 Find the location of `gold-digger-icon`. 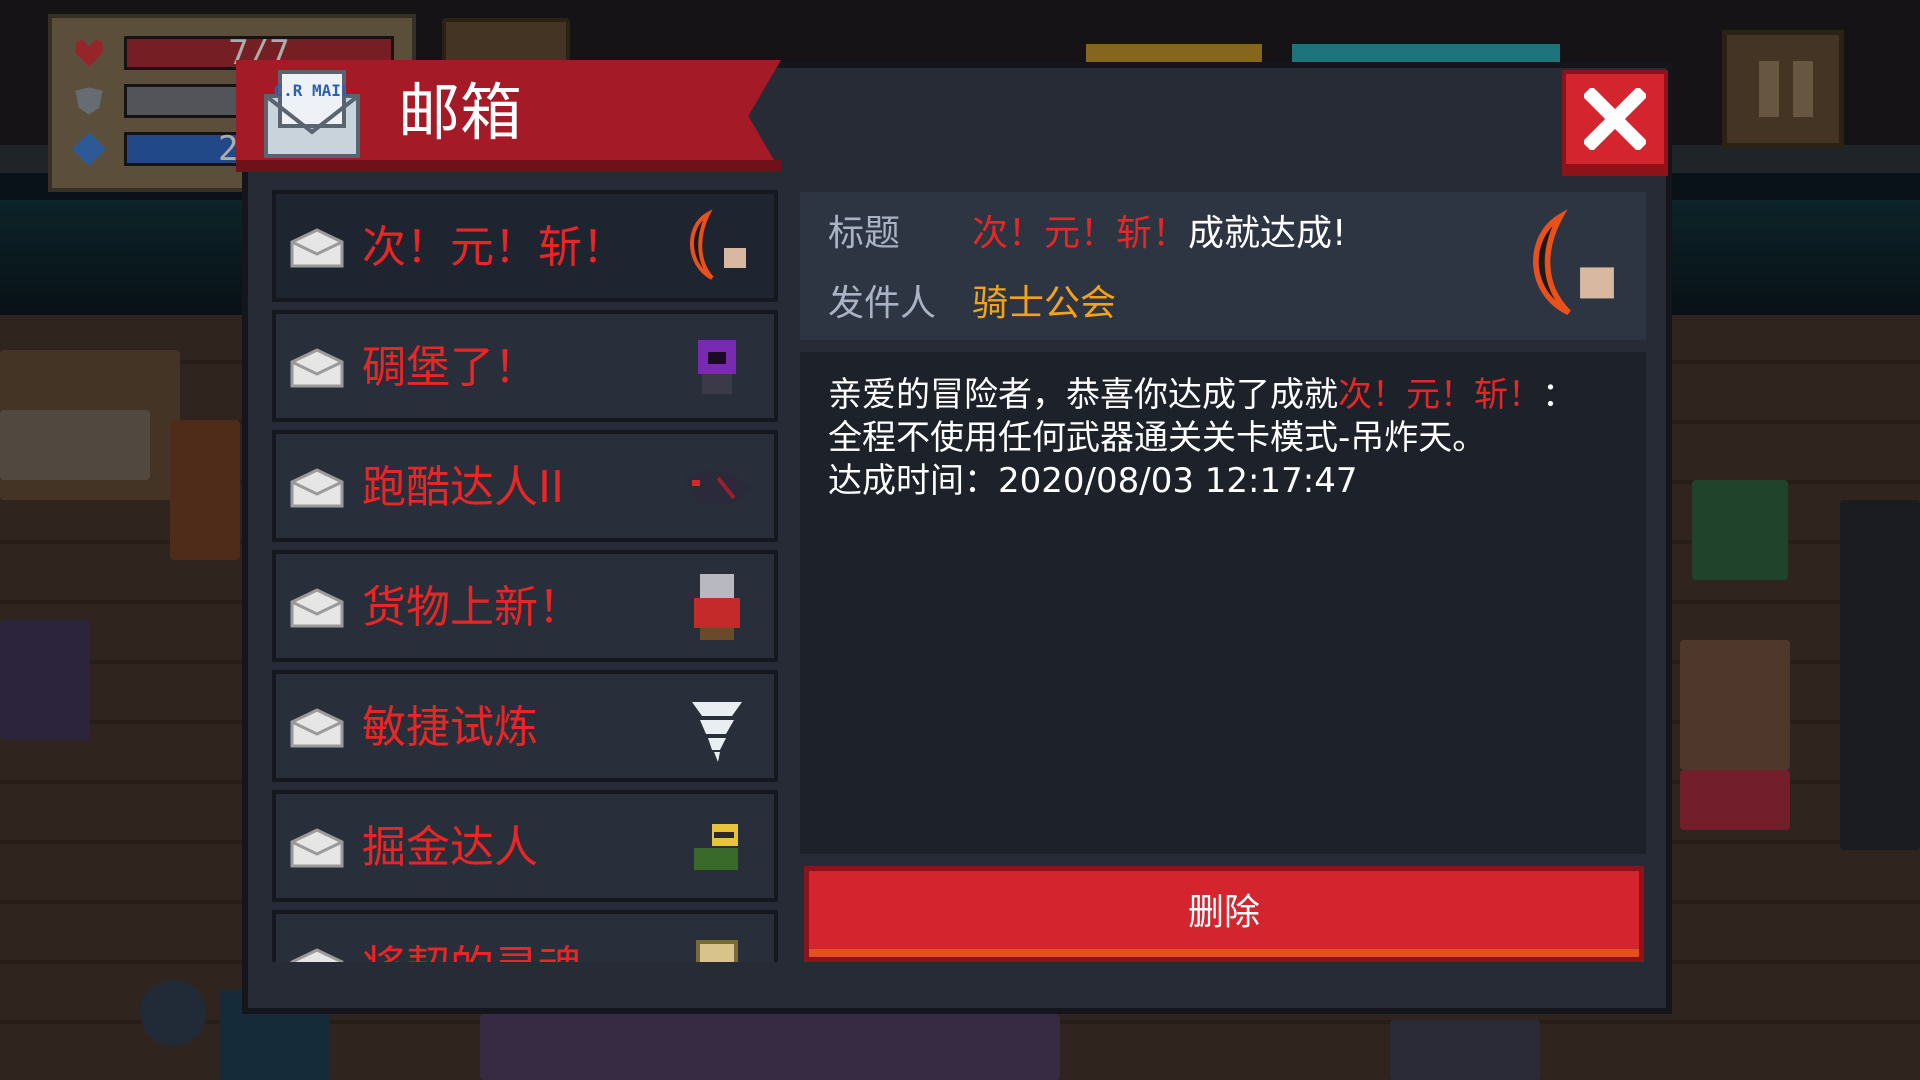

gold-digger-icon is located at coordinates (716, 847).